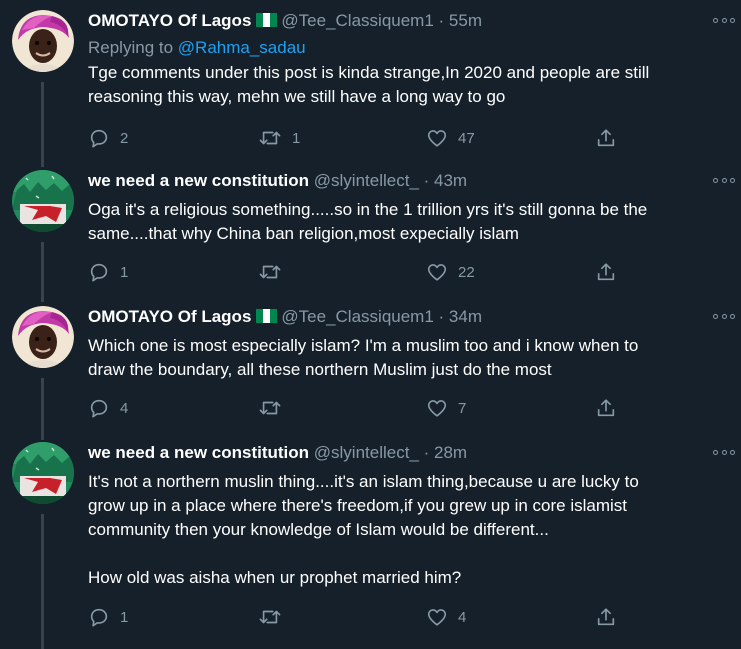 The image size is (741, 649). What do you see at coordinates (466, 272) in the screenshot?
I see `like-count: 22` at bounding box center [466, 272].